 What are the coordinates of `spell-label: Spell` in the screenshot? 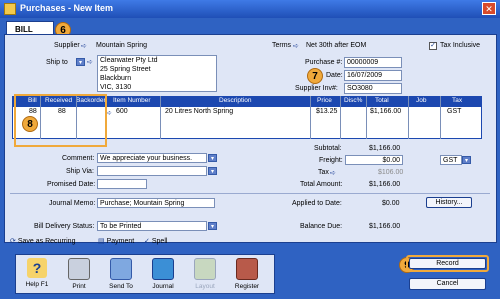 It's located at (159, 241).